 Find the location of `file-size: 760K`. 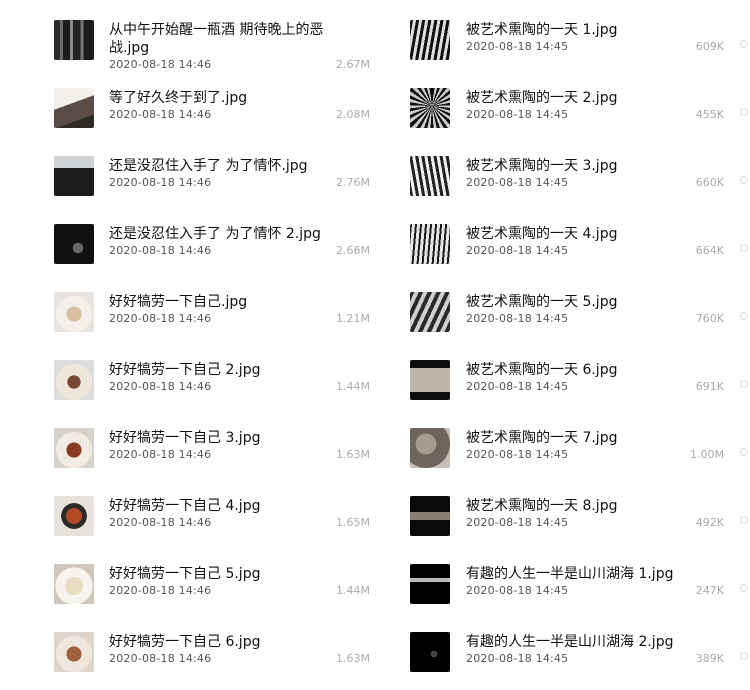

file-size: 760K is located at coordinates (709, 318).